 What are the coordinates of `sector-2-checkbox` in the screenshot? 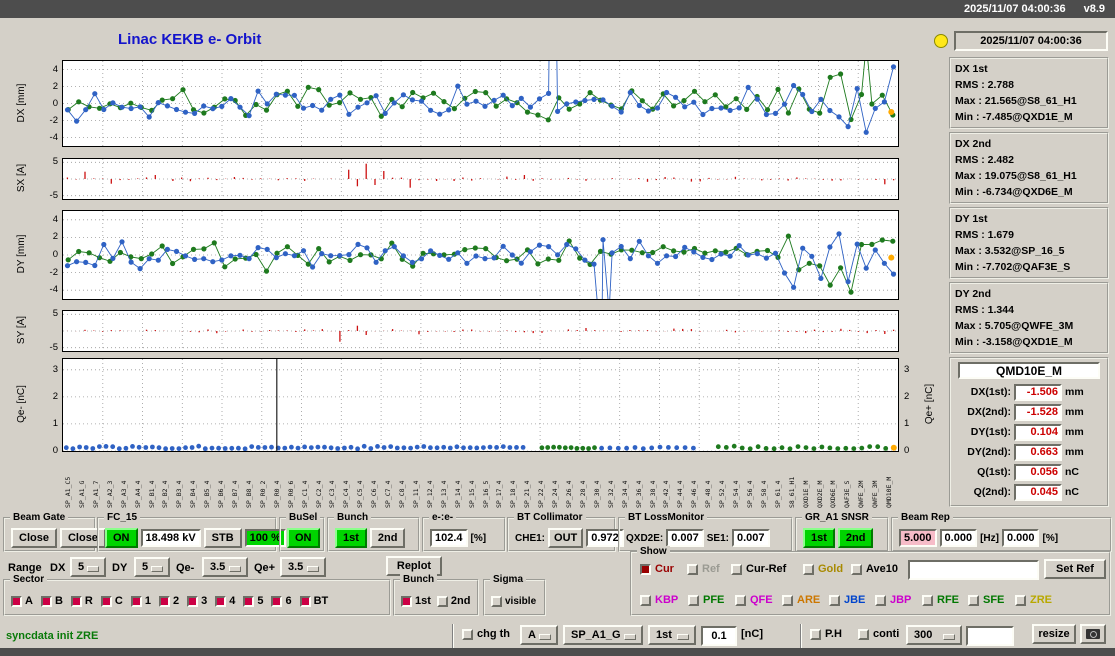 It's located at (164, 601).